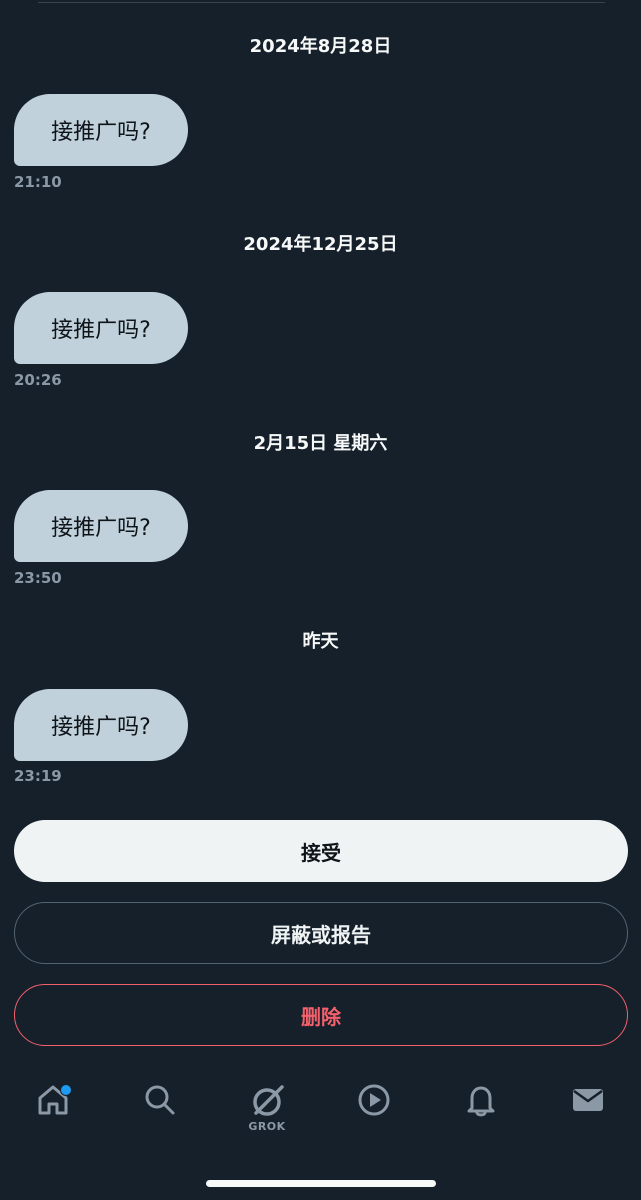 The width and height of the screenshot is (641, 1200). Describe the element at coordinates (588, 1100) in the screenshot. I see `mail-icon` at that location.